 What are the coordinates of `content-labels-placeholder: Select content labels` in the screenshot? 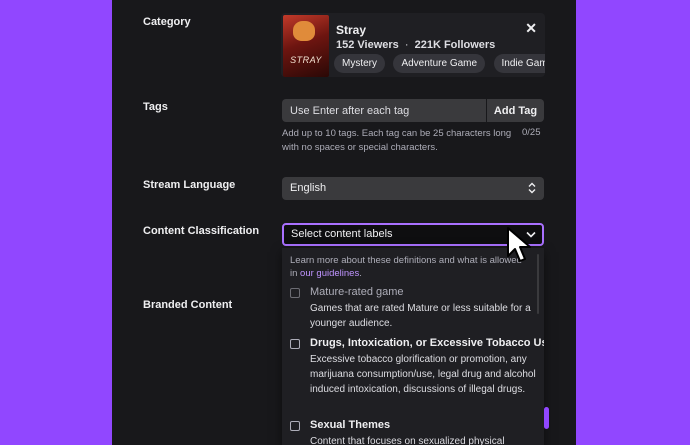 It's located at (342, 234).